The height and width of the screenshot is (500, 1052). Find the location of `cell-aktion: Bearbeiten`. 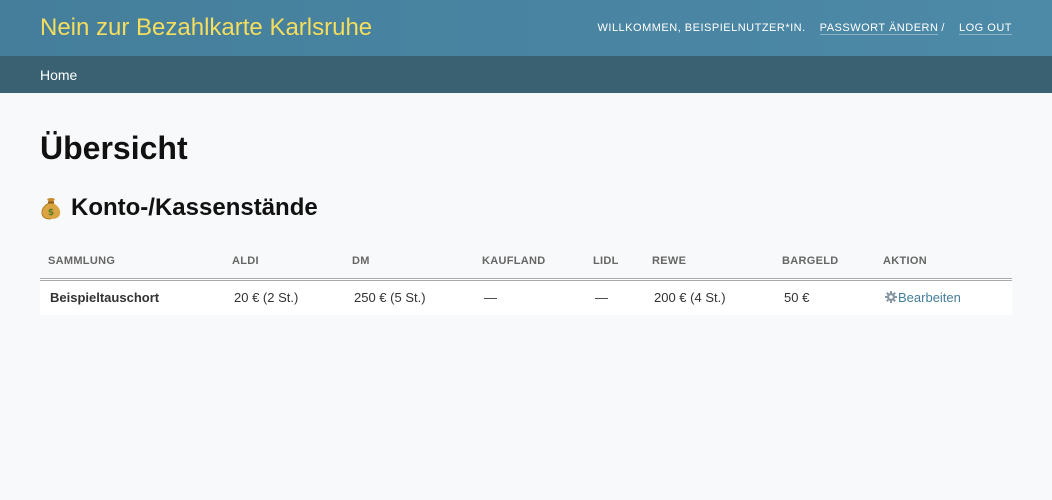

cell-aktion: Bearbeiten is located at coordinates (943, 297).